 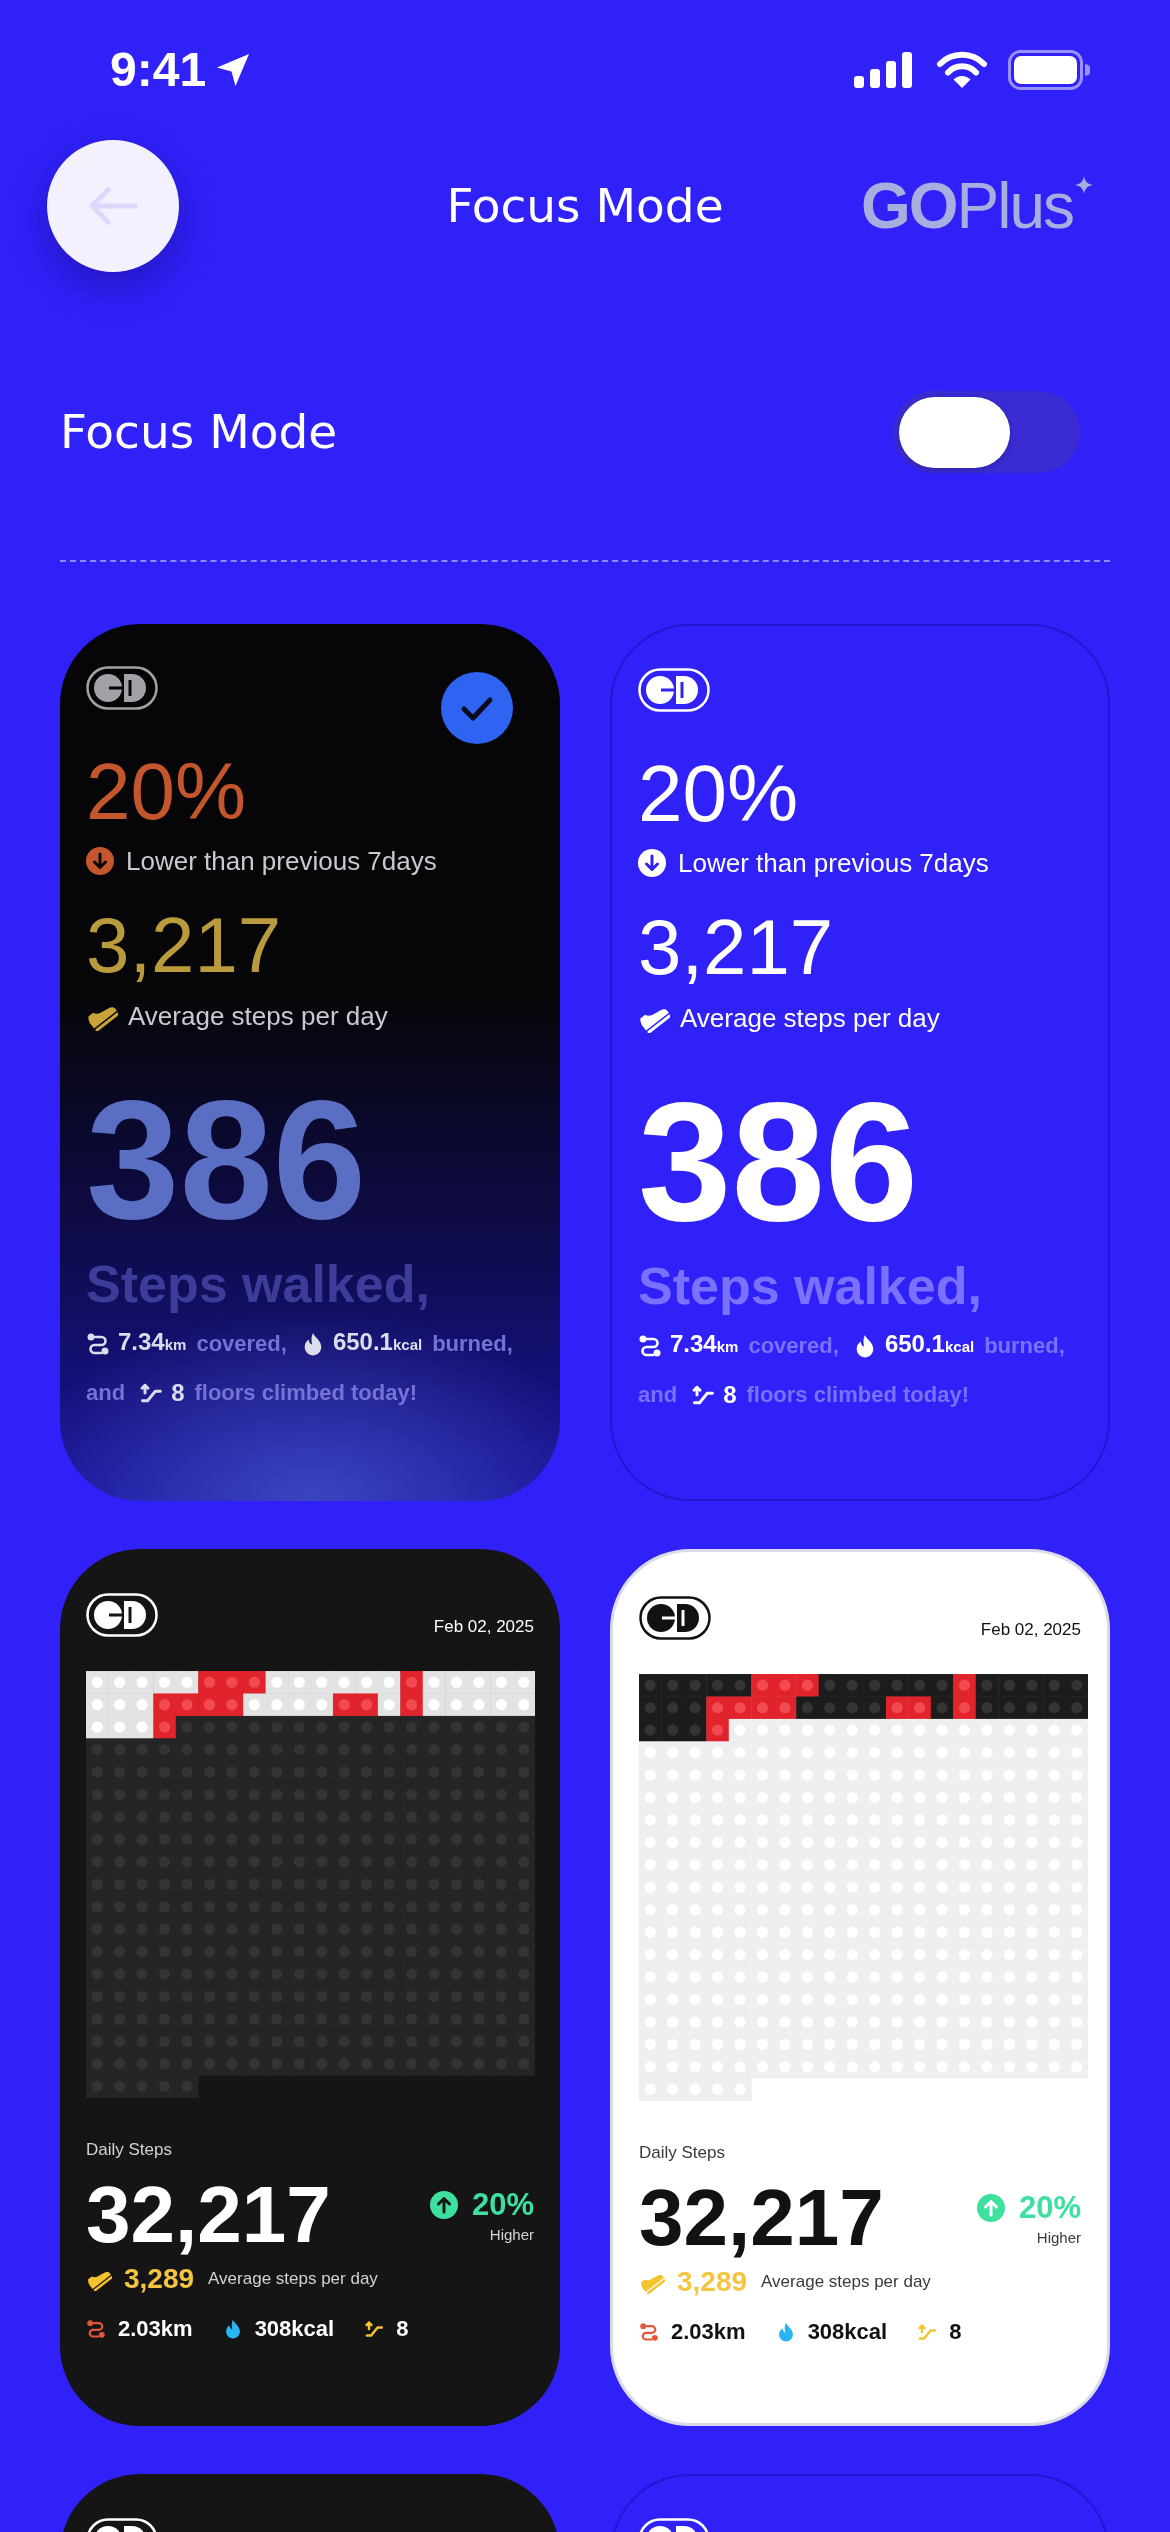 What do you see at coordinates (962, 70) in the screenshot?
I see `wifi-icon` at bounding box center [962, 70].